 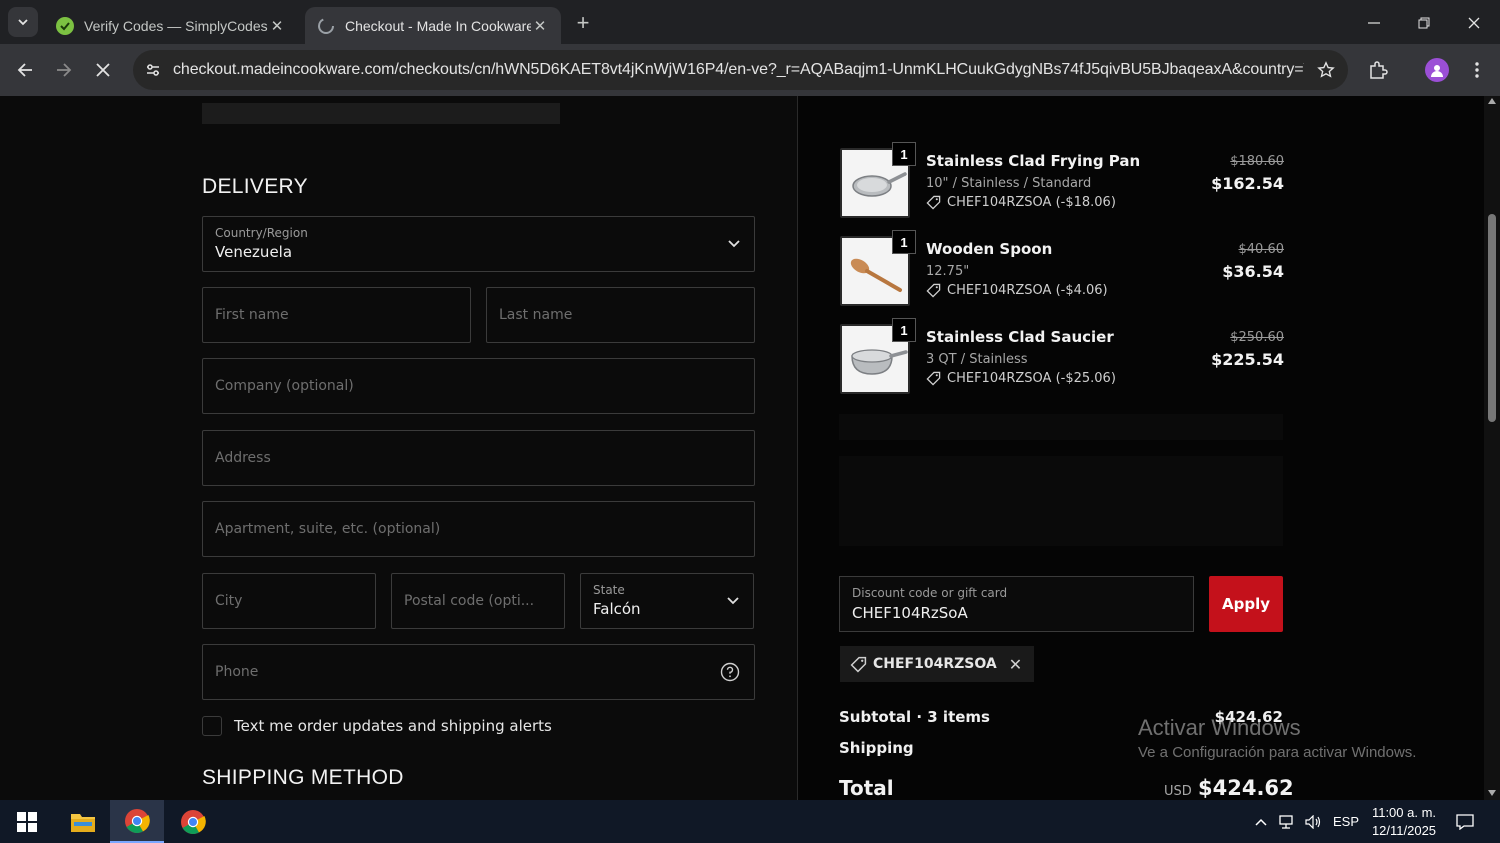 I want to click on item-variant: 3 QT / Stainless, so click(x=977, y=359).